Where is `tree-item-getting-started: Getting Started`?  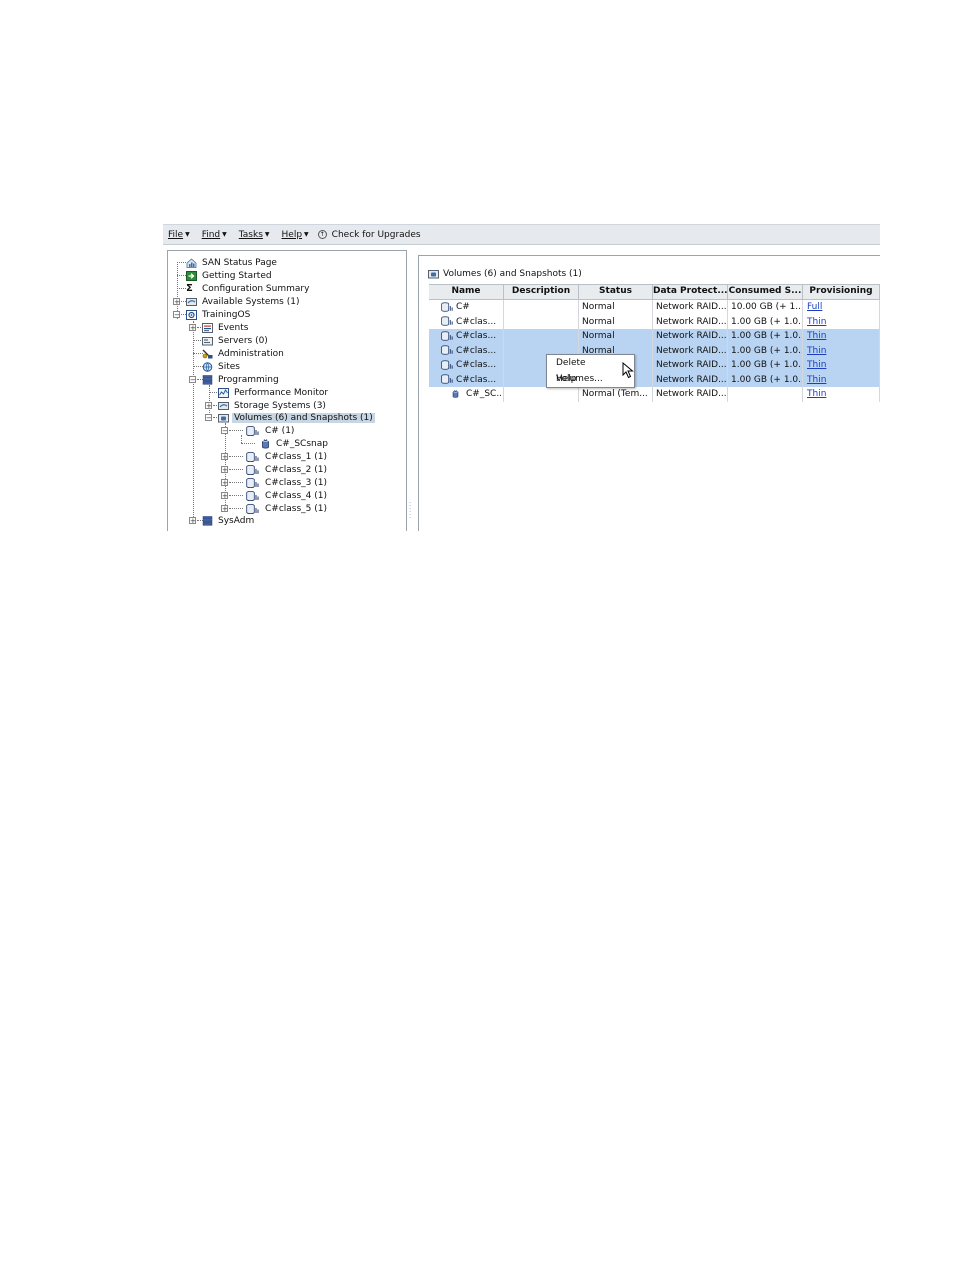 tree-item-getting-started: Getting Started is located at coordinates (230, 275).